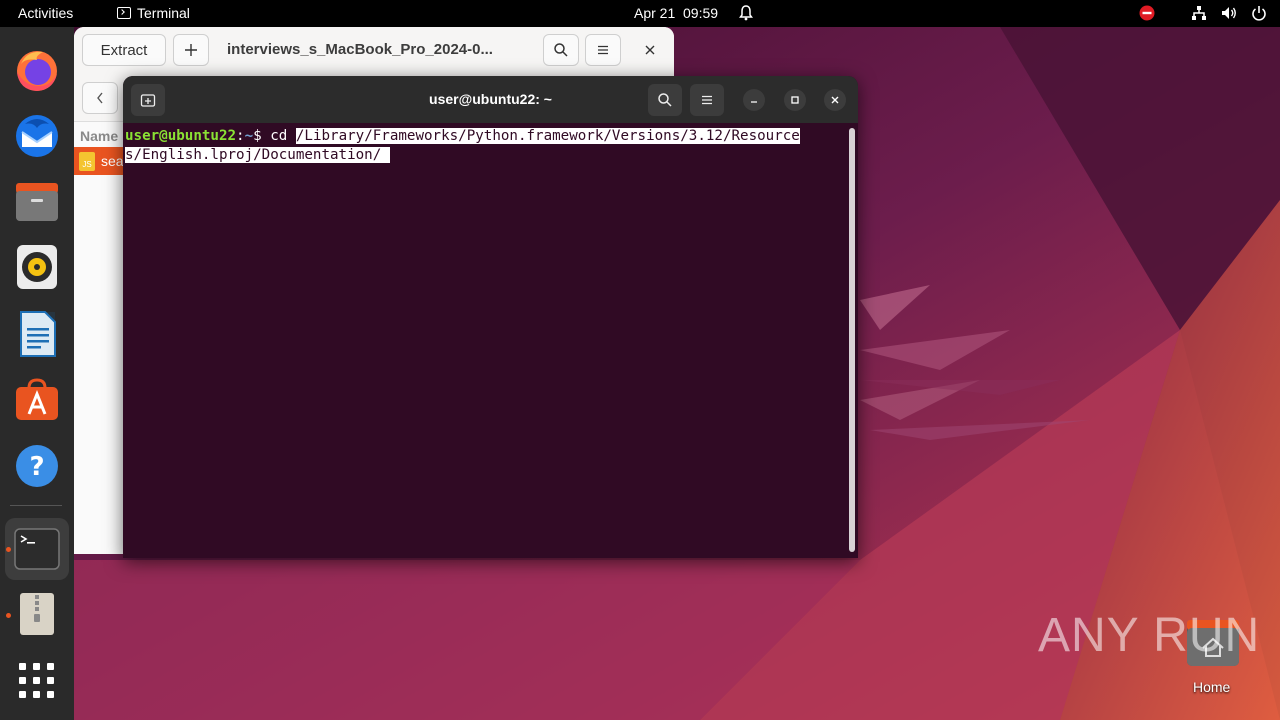 Image resolution: width=1280 pixels, height=720 pixels. I want to click on column-header-name: Name, so click(99, 136).